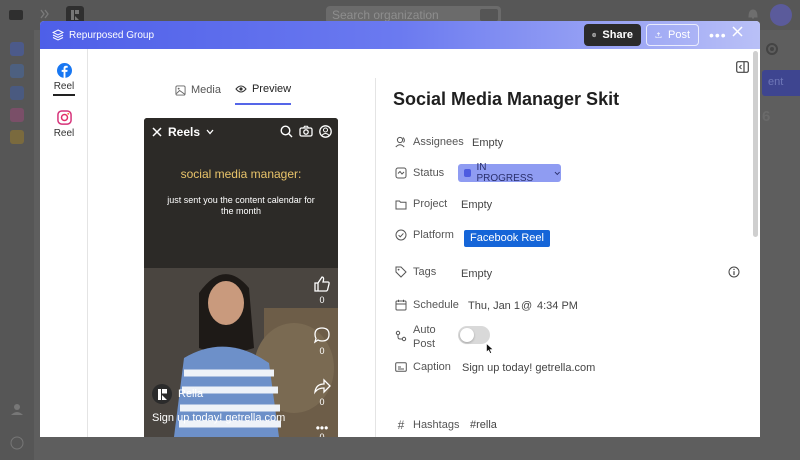 This screenshot has width=800, height=460. Describe the element at coordinates (755, 144) in the screenshot. I see `scrollbar` at that location.